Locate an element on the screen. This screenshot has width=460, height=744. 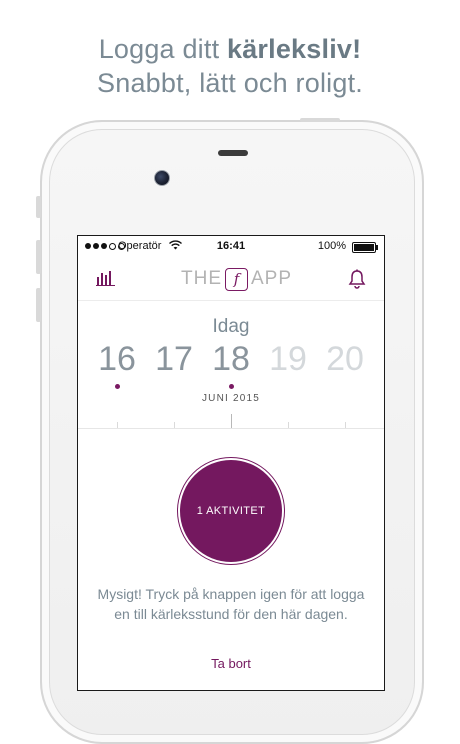
activity-log-button: 1 AKTIVITET is located at coordinates (231, 511).